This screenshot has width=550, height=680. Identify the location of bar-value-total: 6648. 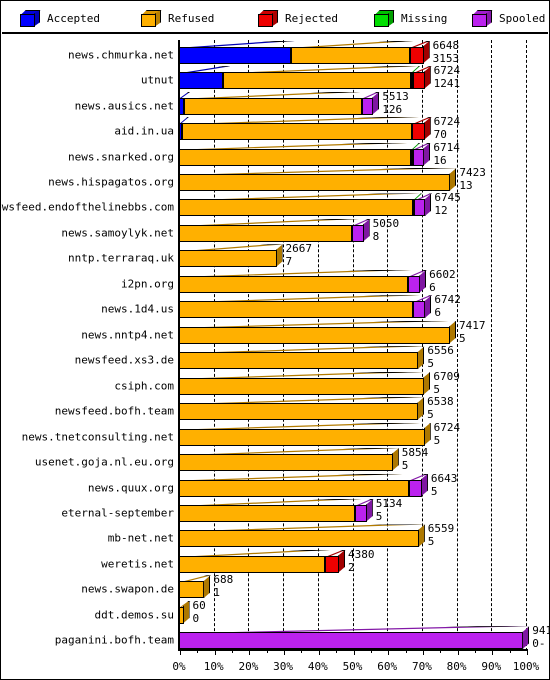
(446, 45).